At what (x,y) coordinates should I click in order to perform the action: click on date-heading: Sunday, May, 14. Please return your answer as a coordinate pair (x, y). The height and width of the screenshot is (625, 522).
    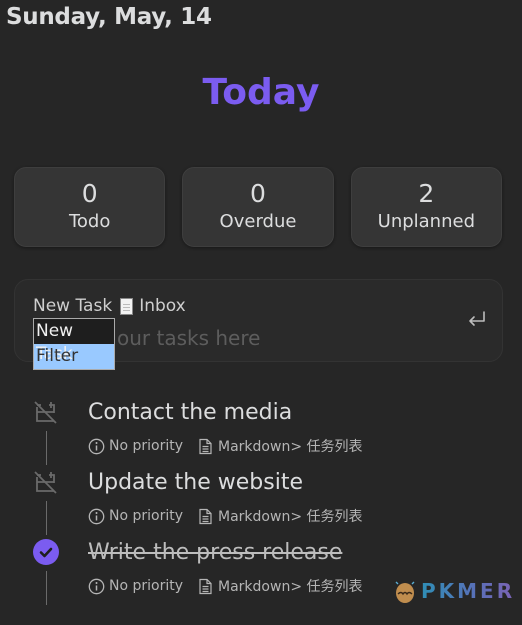
    Looking at the image, I should click on (109, 17).